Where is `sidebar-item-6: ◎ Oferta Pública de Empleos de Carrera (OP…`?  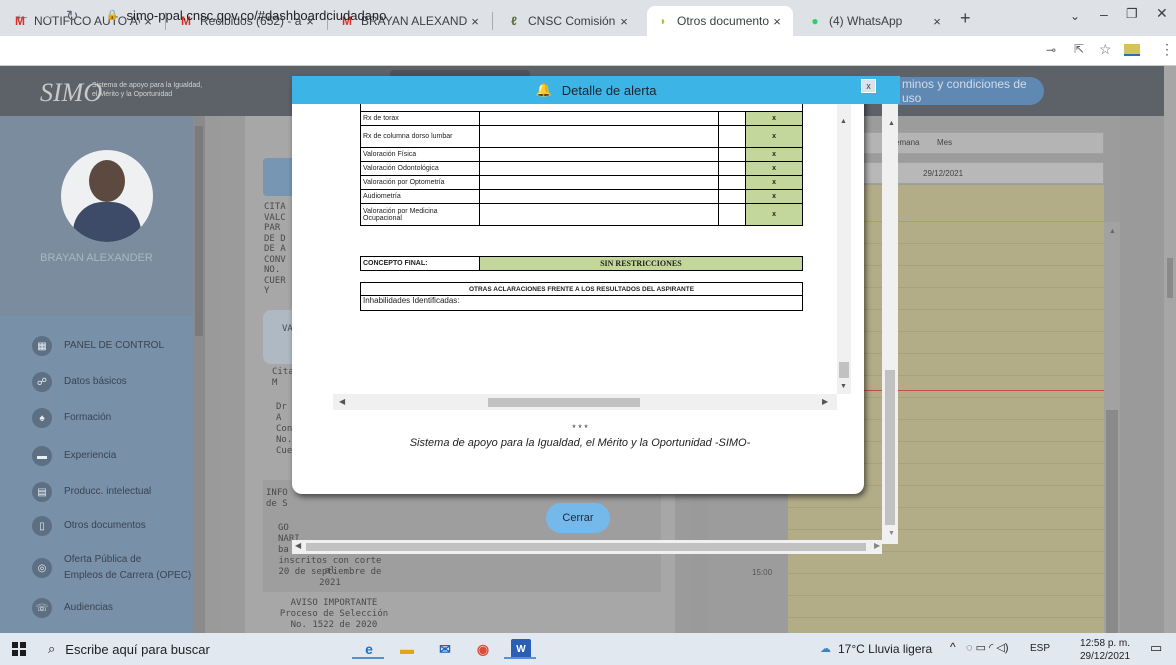
sidebar-item-6: ◎ Oferta Pública de Empleos de Carrera (OP… is located at coordinates (111, 568).